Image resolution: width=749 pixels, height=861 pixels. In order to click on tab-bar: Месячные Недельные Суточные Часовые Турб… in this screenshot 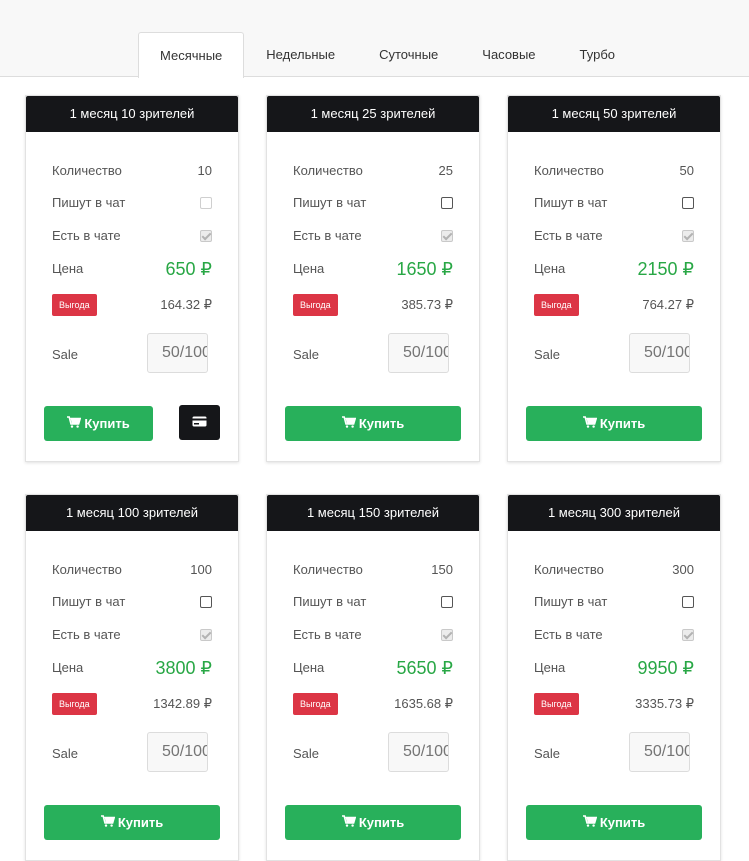, I will do `click(374, 39)`.